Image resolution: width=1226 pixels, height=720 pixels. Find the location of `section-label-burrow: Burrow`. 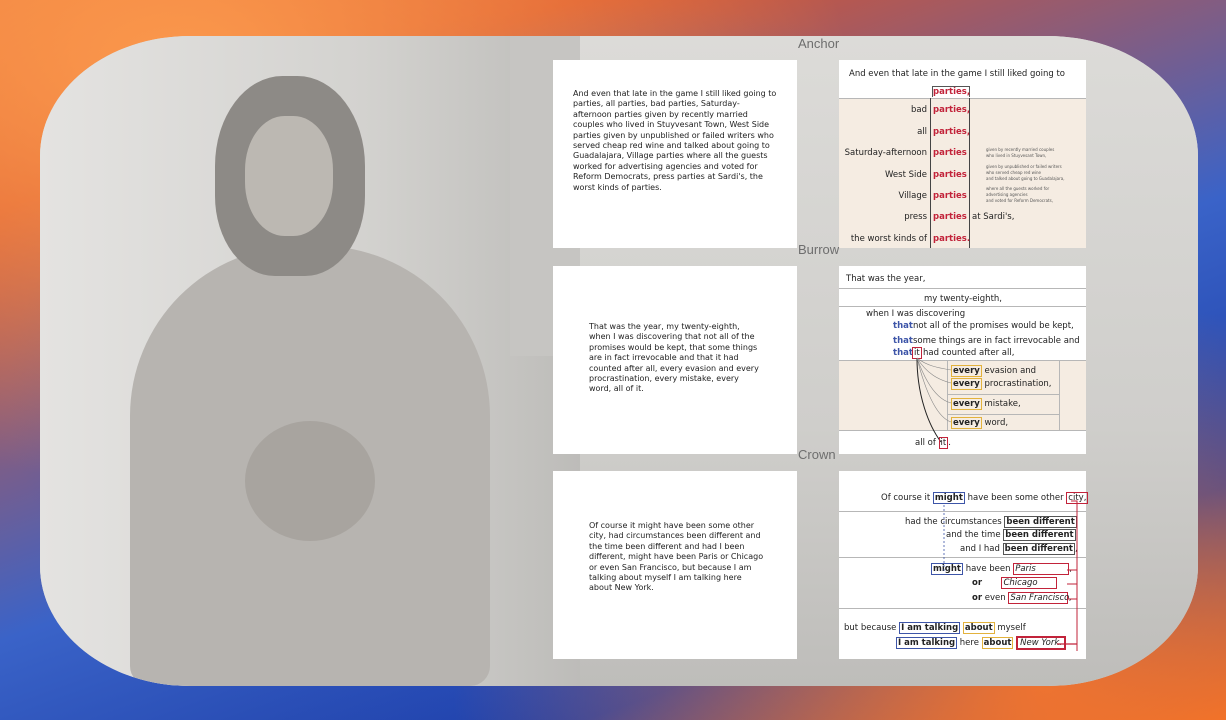

section-label-burrow: Burrow is located at coordinates (819, 249).